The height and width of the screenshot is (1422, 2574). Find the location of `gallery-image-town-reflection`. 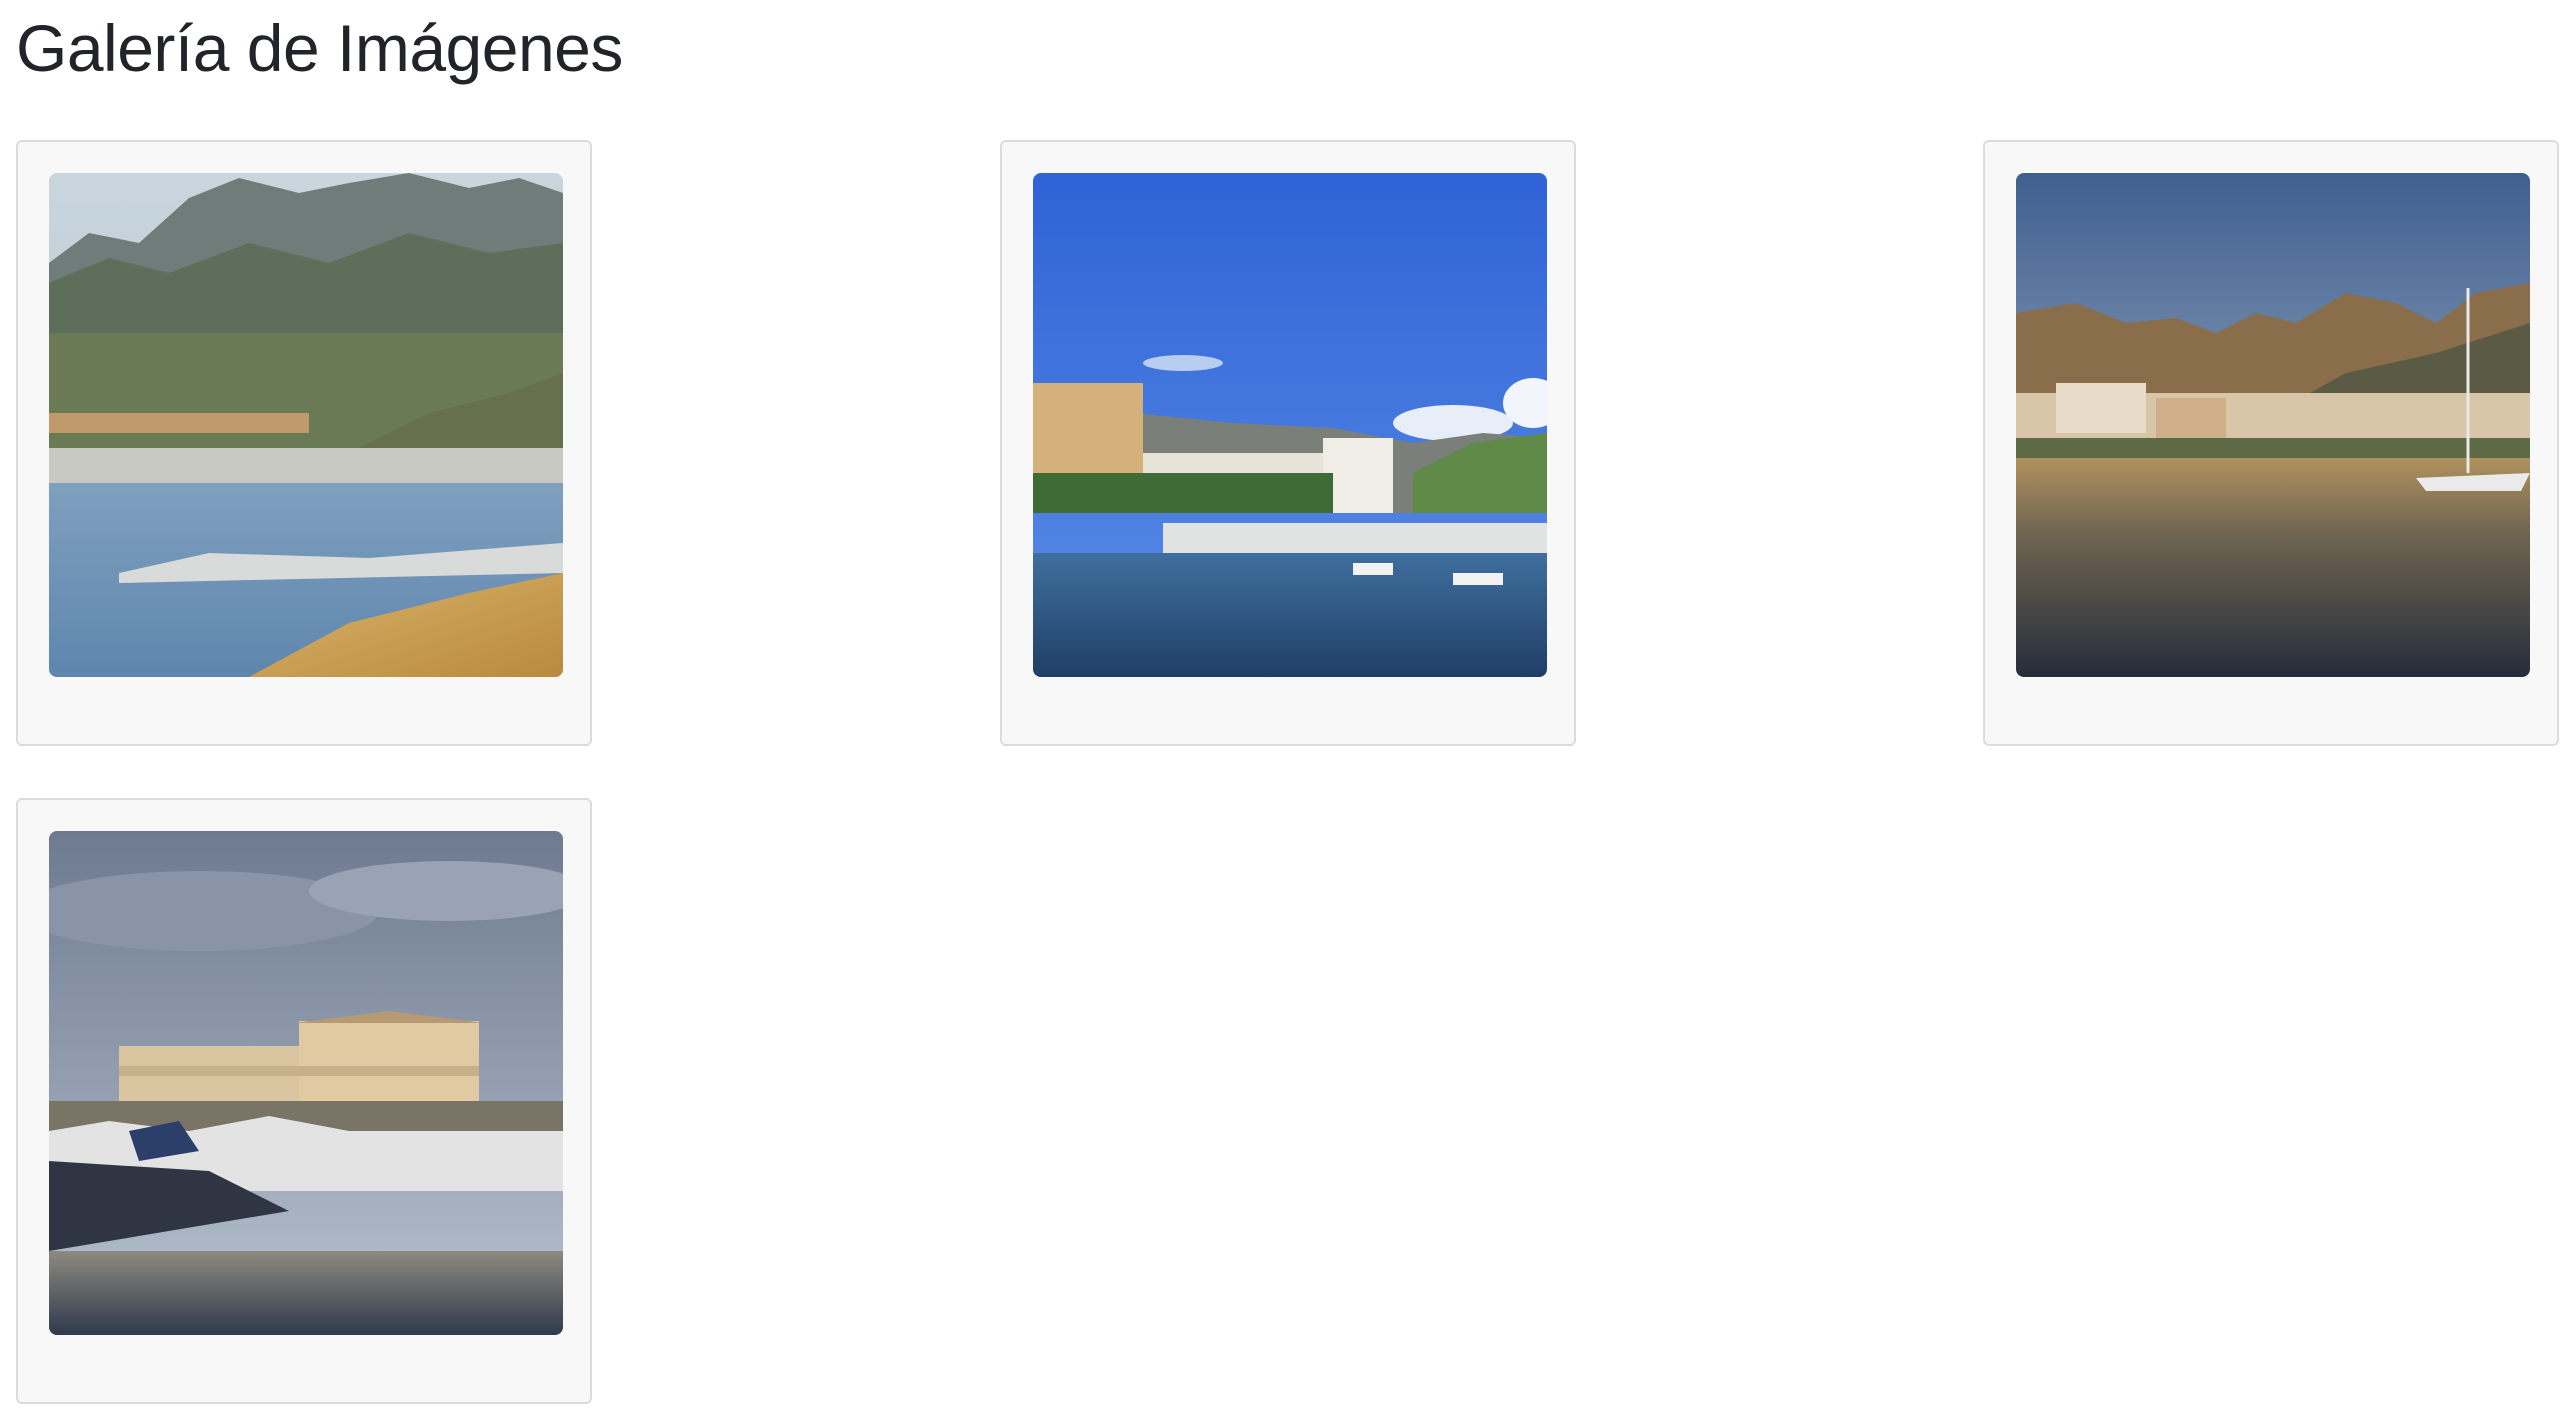

gallery-image-town-reflection is located at coordinates (2273, 425).